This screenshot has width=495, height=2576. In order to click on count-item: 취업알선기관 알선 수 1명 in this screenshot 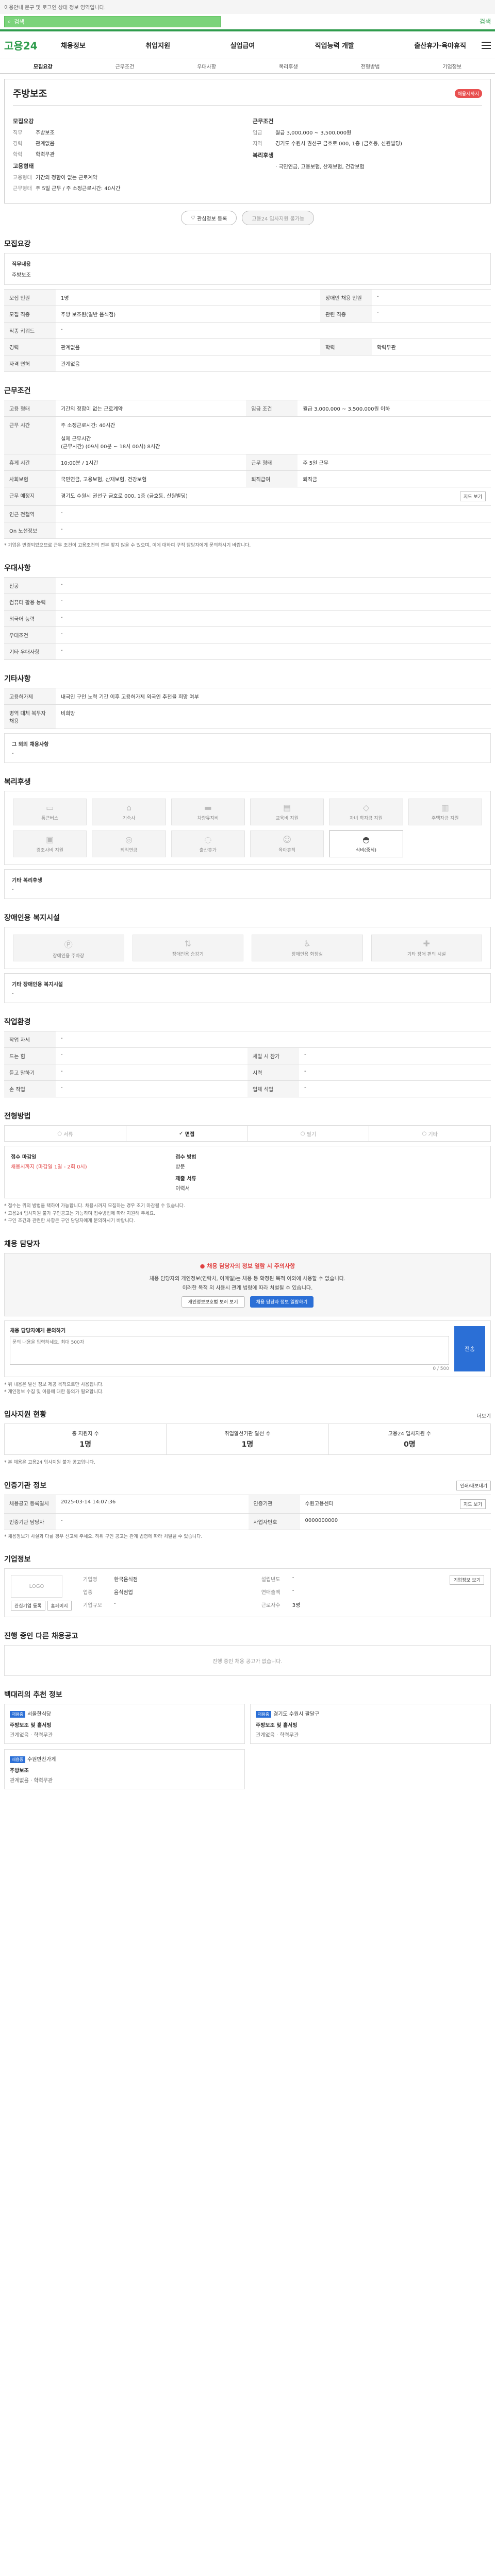, I will do `click(248, 1439)`.